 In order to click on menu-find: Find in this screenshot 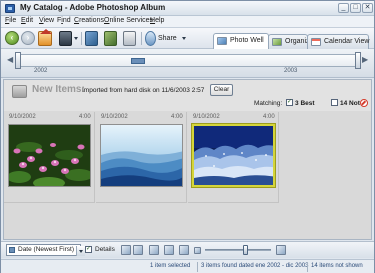, I will do `click(64, 20)`.